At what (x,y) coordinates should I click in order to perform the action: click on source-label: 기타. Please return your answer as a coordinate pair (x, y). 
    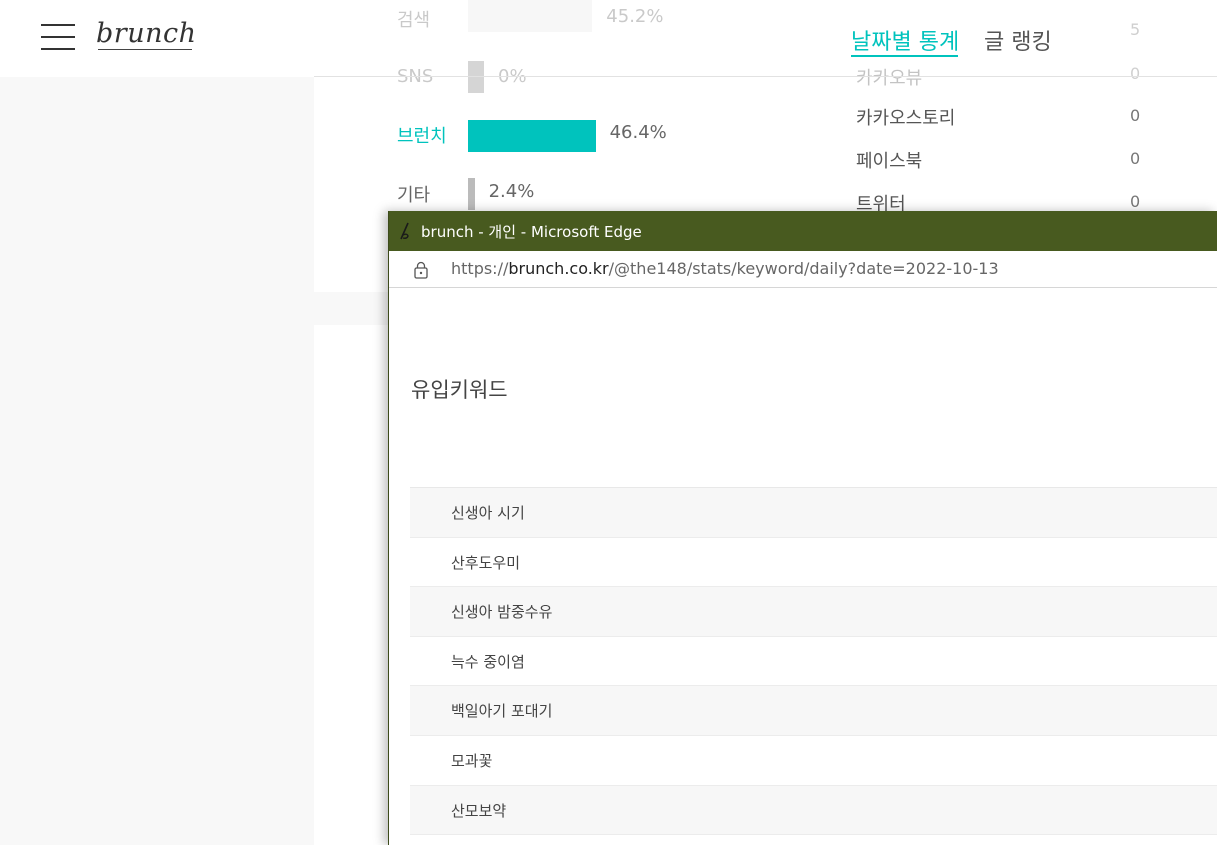
    Looking at the image, I should click on (414, 195).